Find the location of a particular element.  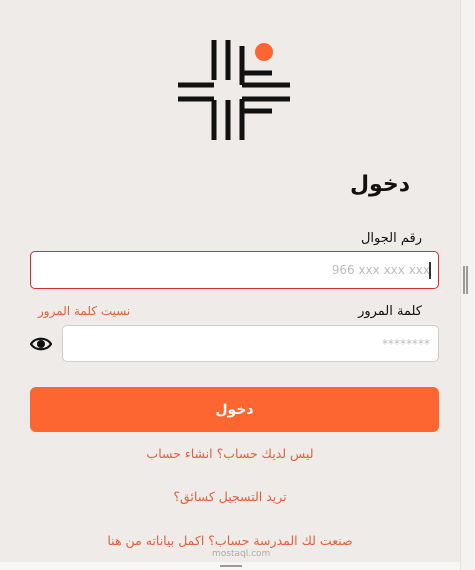

phone-label: رقم الجوال is located at coordinates (391, 238).